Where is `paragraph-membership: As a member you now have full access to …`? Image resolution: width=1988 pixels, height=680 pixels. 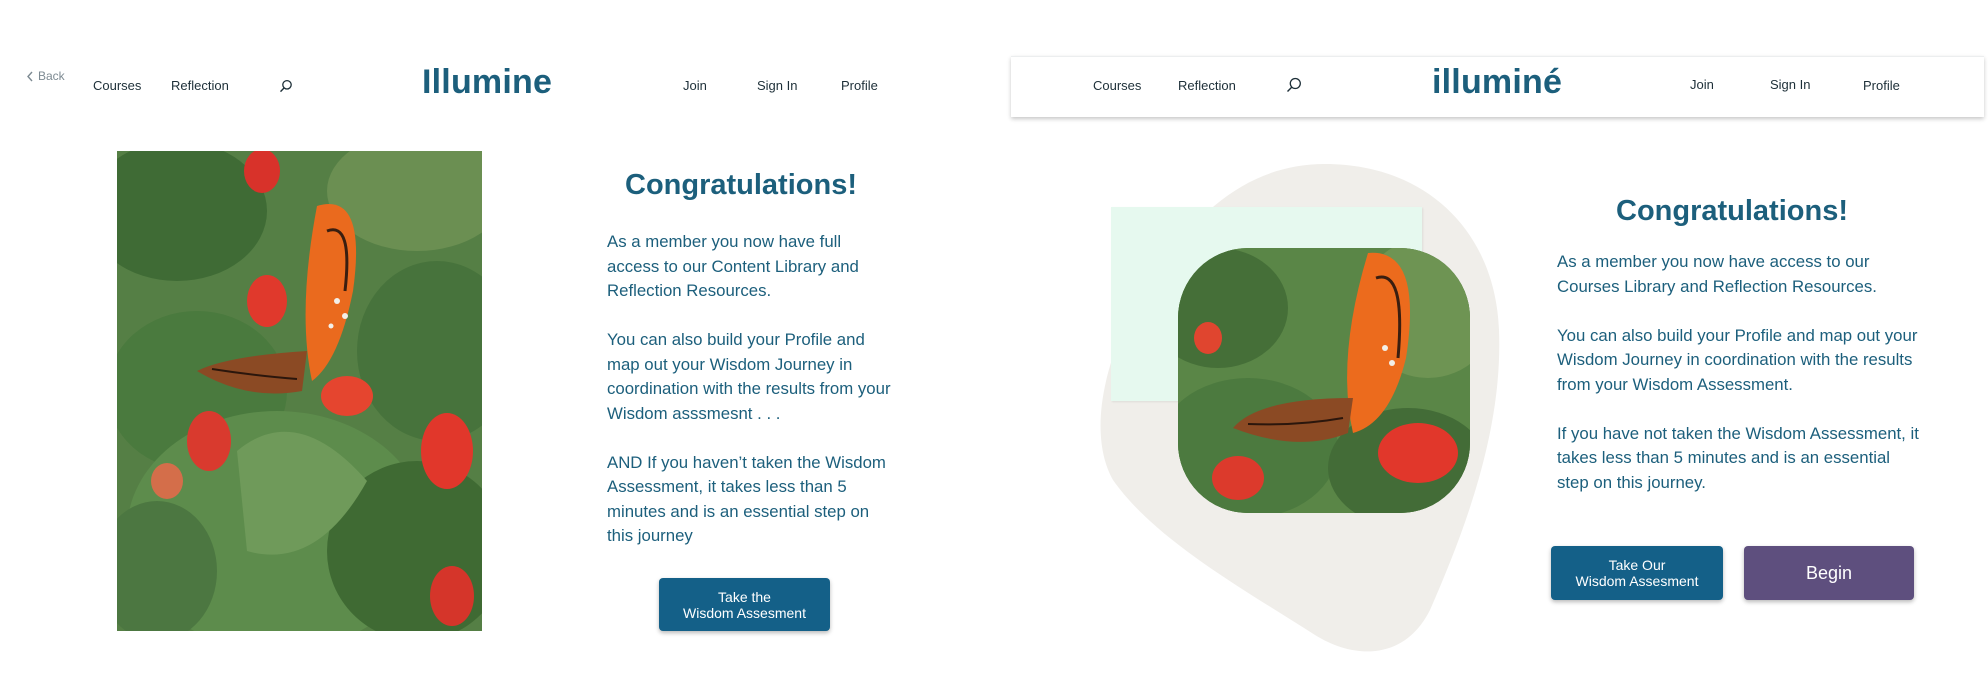
paragraph-membership: As a member you now have full access to … is located at coordinates (733, 266).